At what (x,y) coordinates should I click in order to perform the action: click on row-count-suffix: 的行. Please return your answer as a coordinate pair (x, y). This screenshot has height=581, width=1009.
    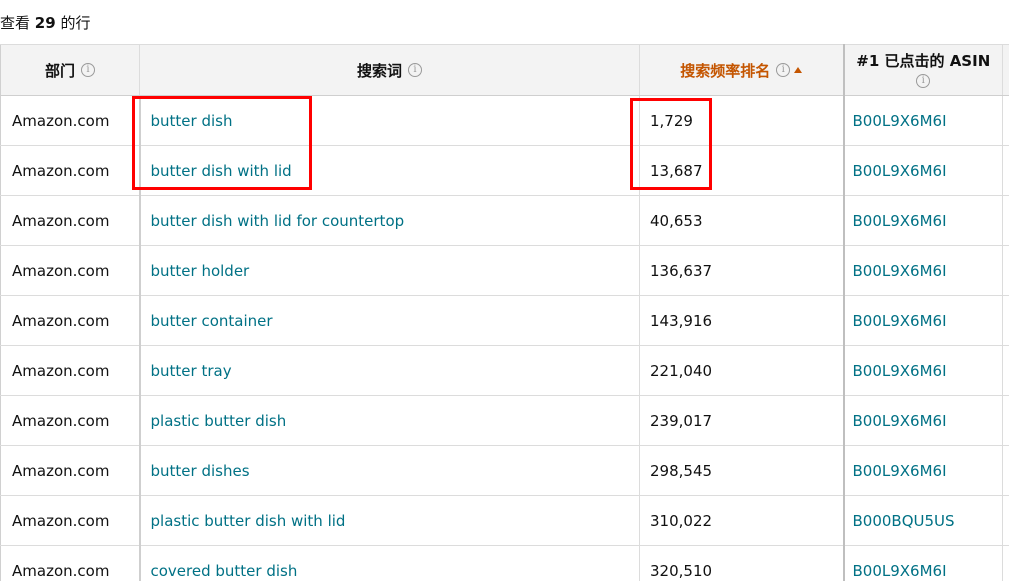
    Looking at the image, I should click on (75, 23).